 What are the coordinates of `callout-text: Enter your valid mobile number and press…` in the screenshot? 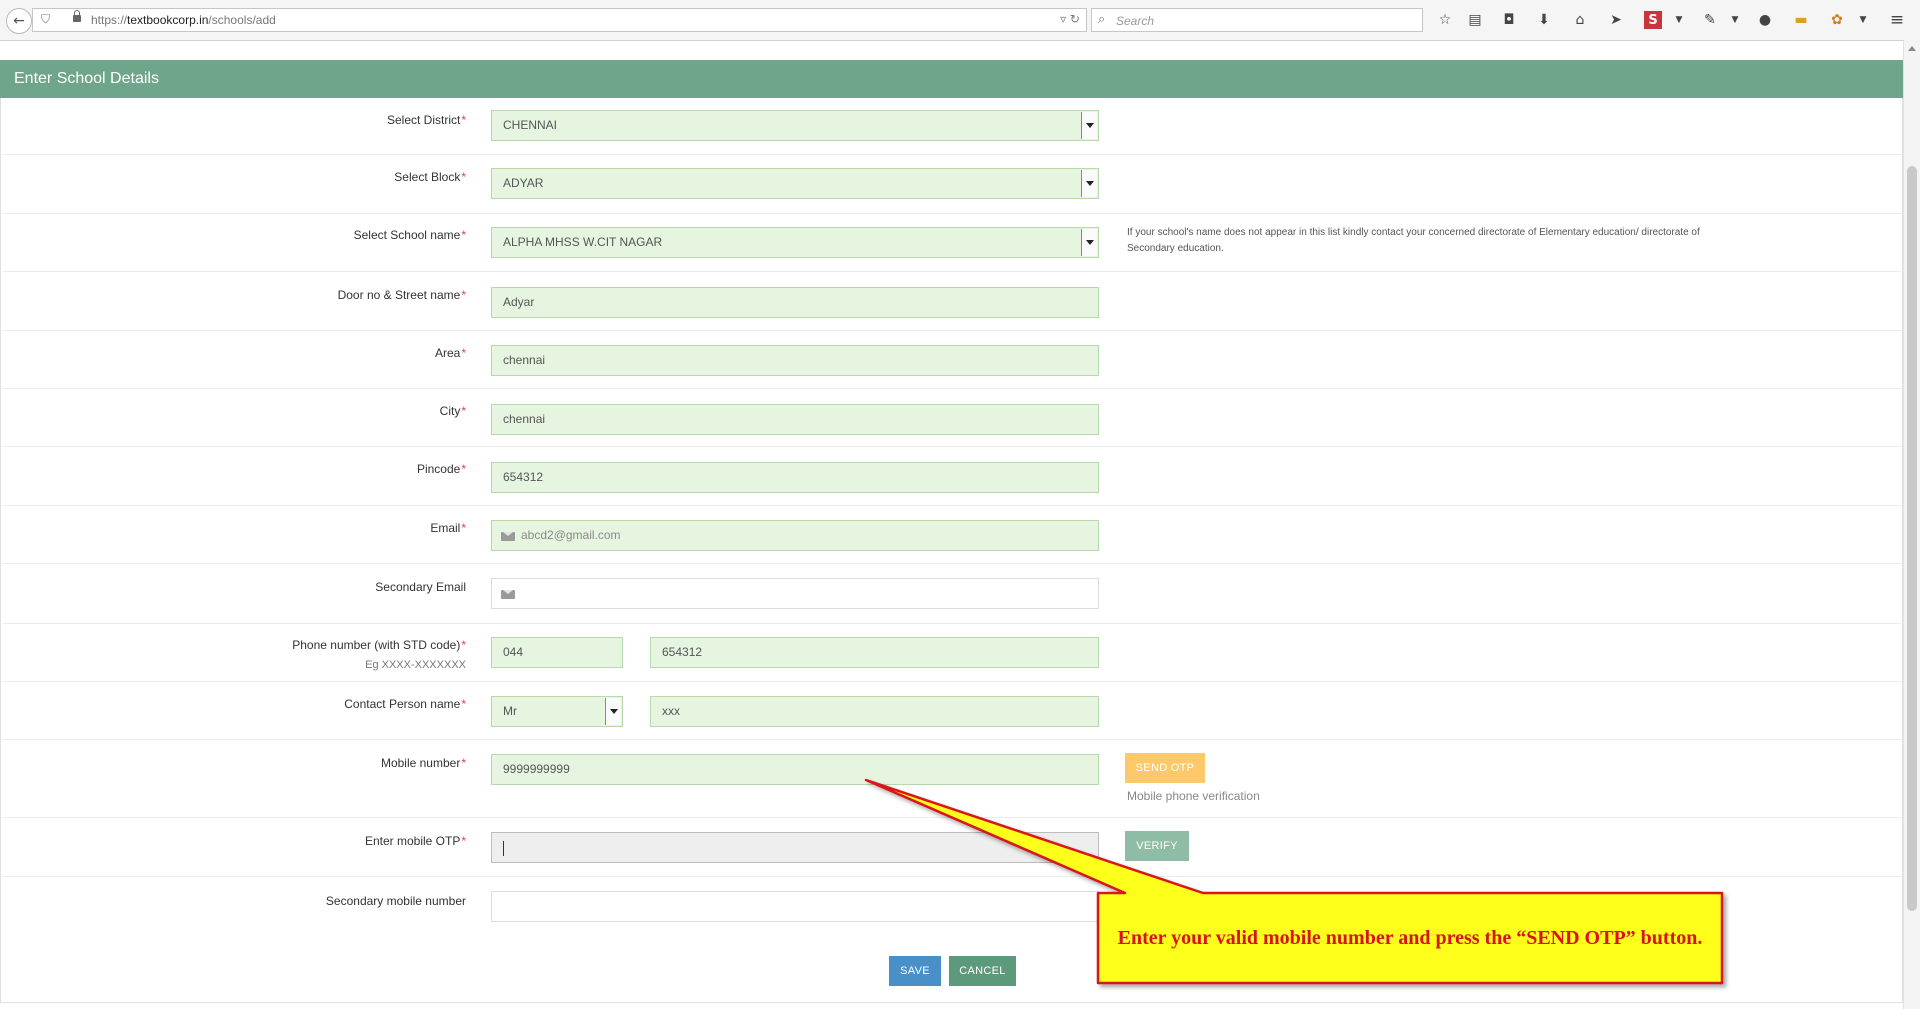 It's located at (1410, 937).